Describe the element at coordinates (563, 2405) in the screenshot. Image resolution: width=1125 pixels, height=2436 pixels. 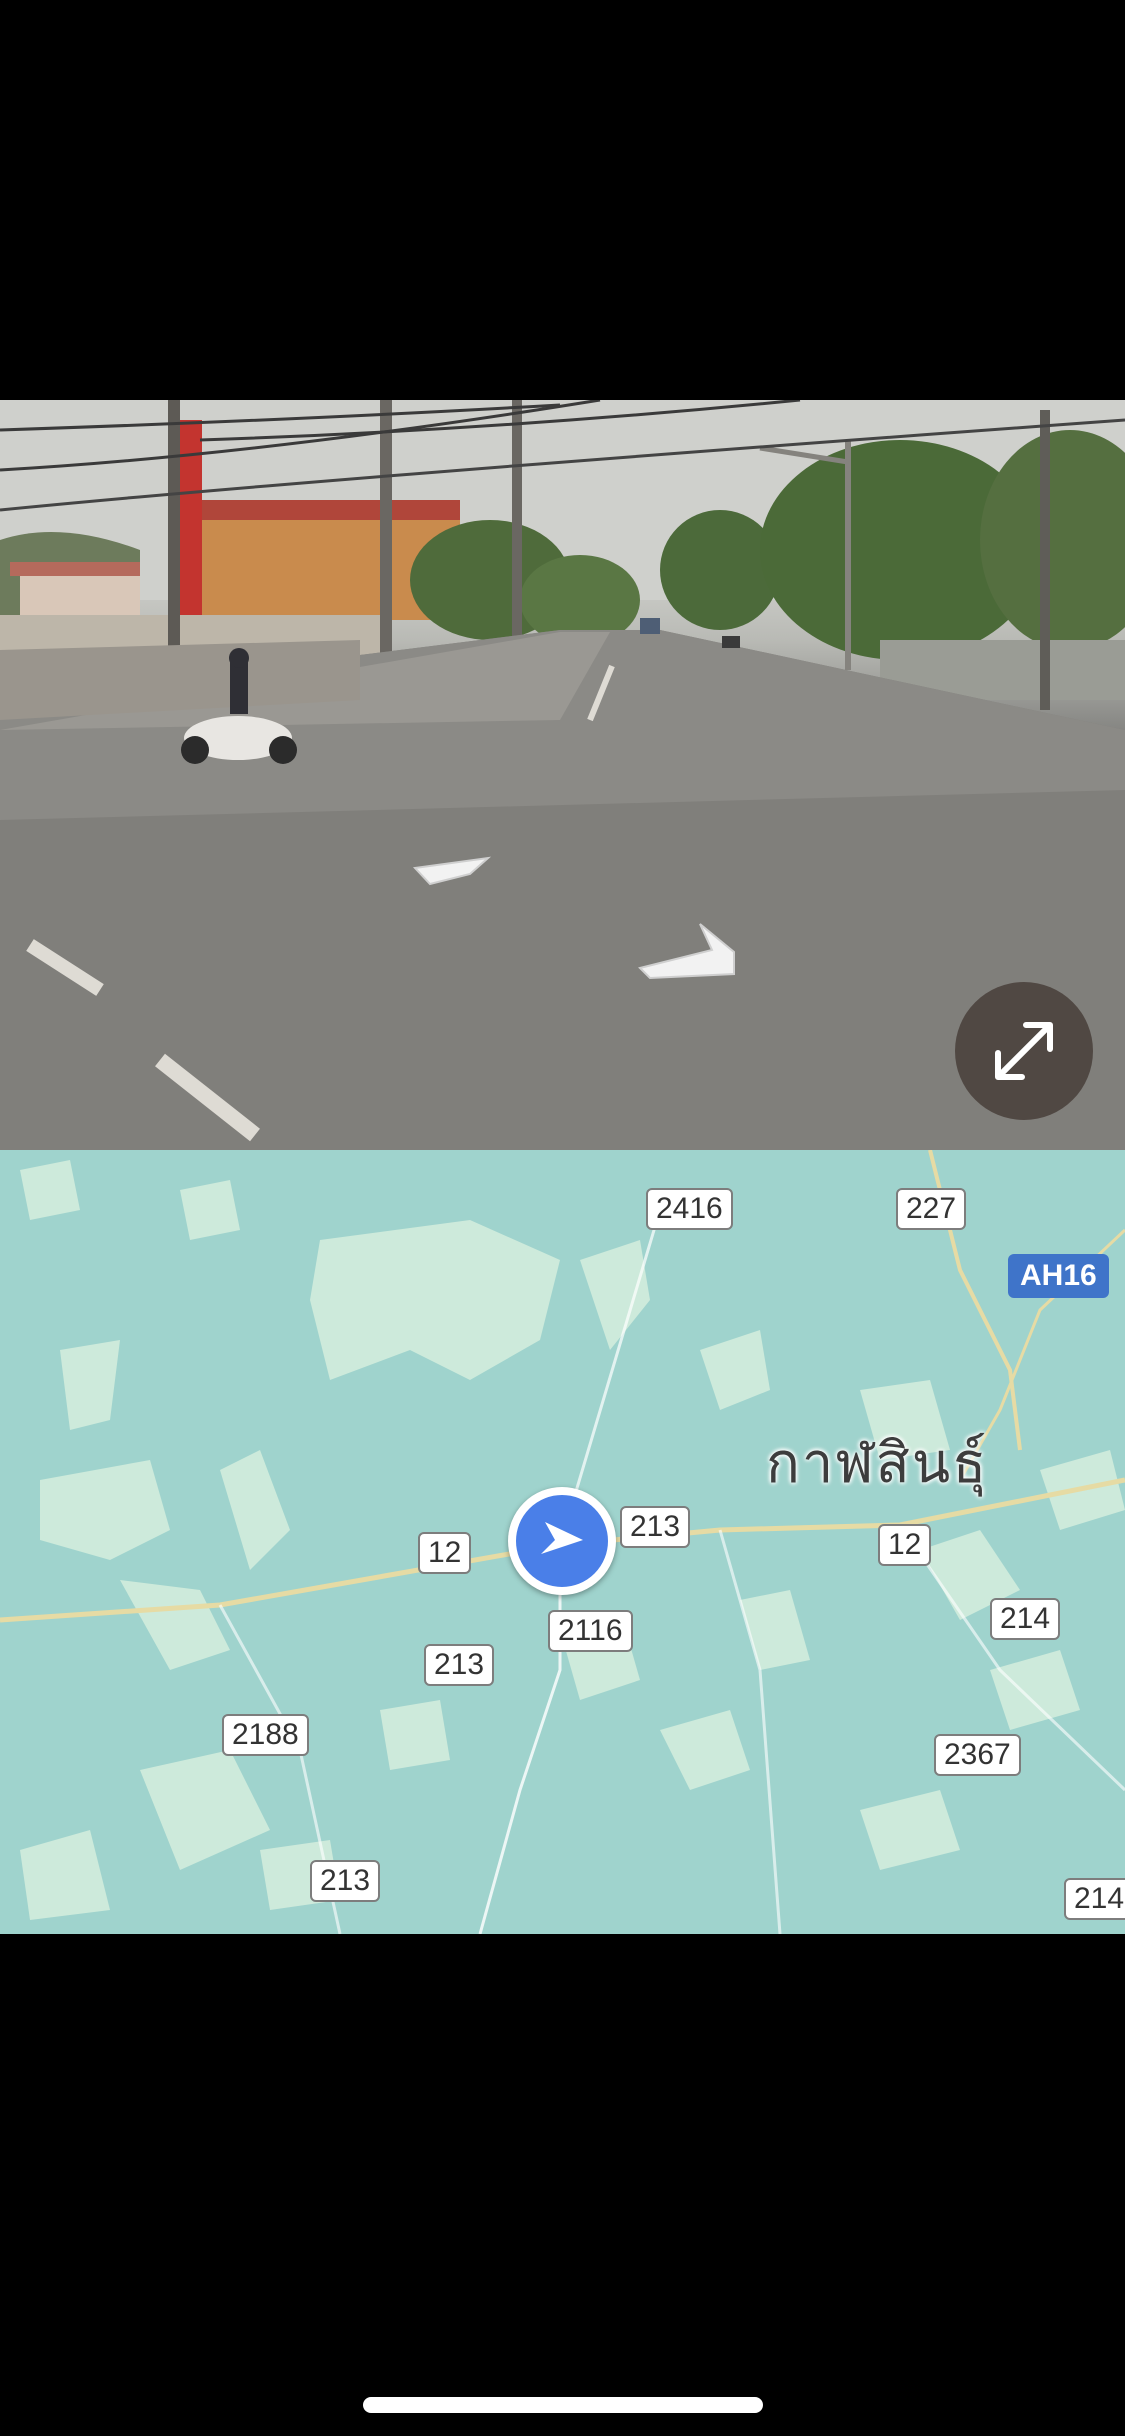
I see `home-indicator` at that location.